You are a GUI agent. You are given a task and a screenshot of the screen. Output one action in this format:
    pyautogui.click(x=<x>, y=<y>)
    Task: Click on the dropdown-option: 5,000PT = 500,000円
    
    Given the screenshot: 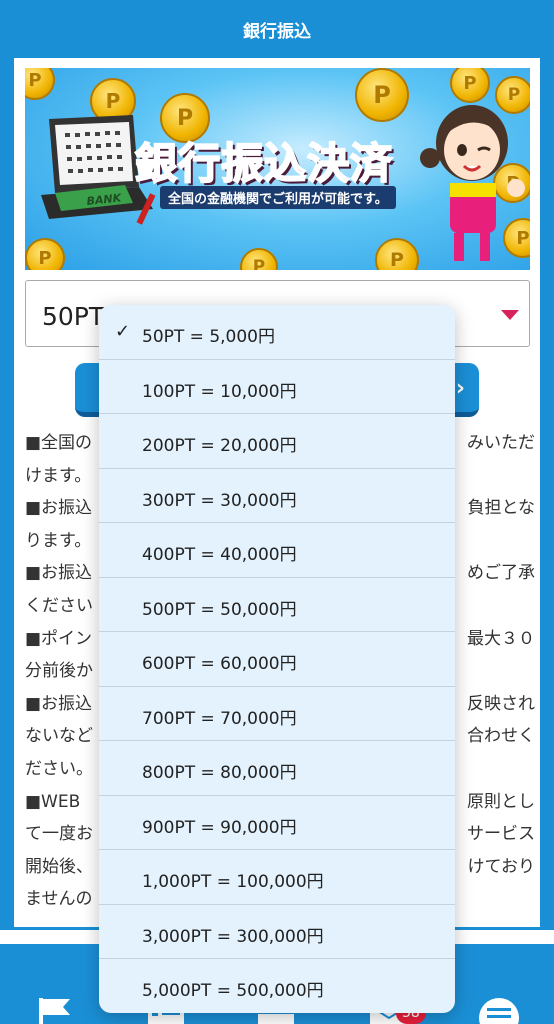 What is the action you would take?
    pyautogui.click(x=277, y=986)
    